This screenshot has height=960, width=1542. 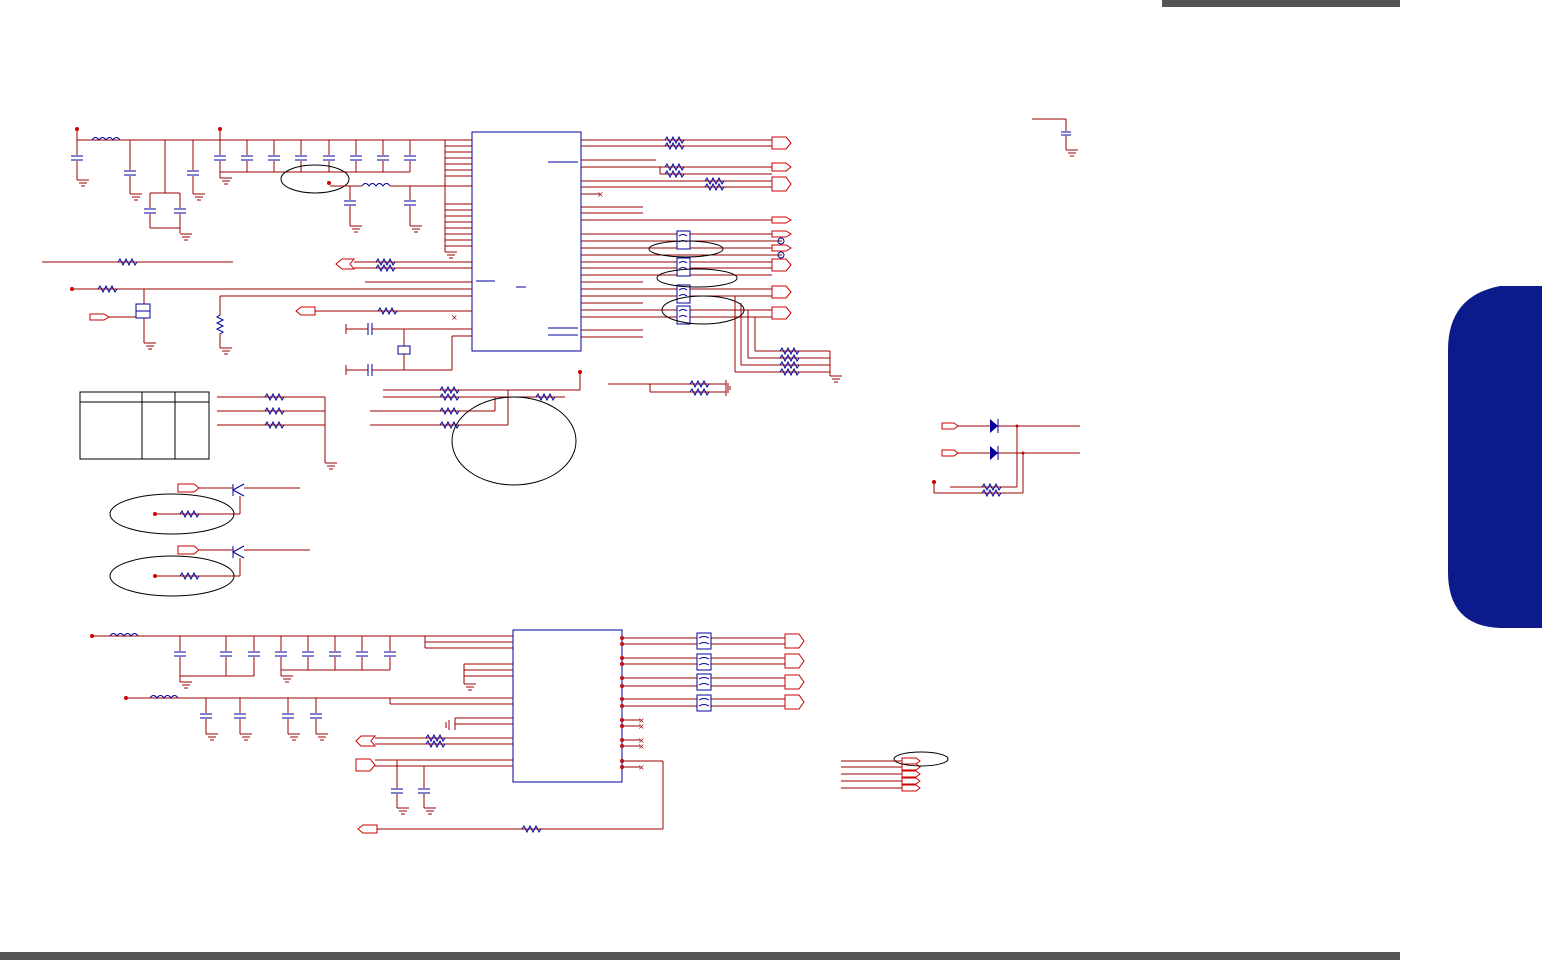 What do you see at coordinates (144, 425) in the screenshot?
I see `option-table` at bounding box center [144, 425].